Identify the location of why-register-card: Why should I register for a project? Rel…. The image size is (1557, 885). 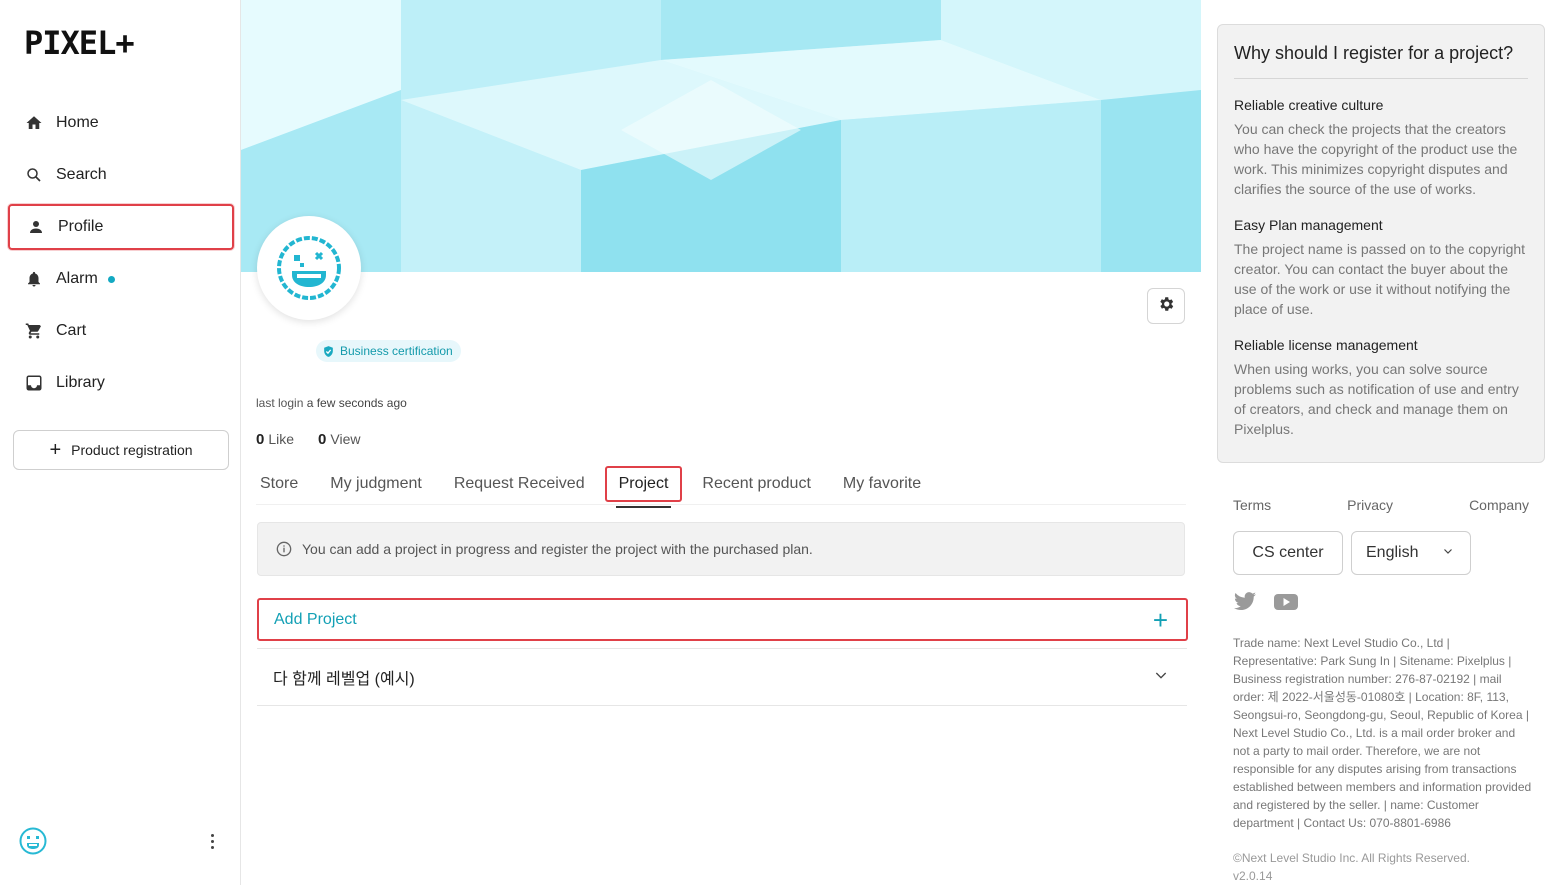
(1381, 243).